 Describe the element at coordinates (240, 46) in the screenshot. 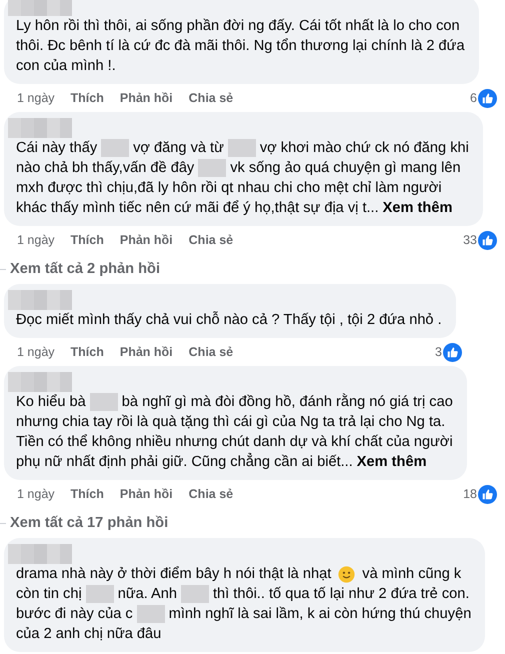

I see `comment-text: thôi. Đc bênh tí là cứ đc đà mãi thôi. Ng tổn thương lại chính là 2 đứa` at that location.